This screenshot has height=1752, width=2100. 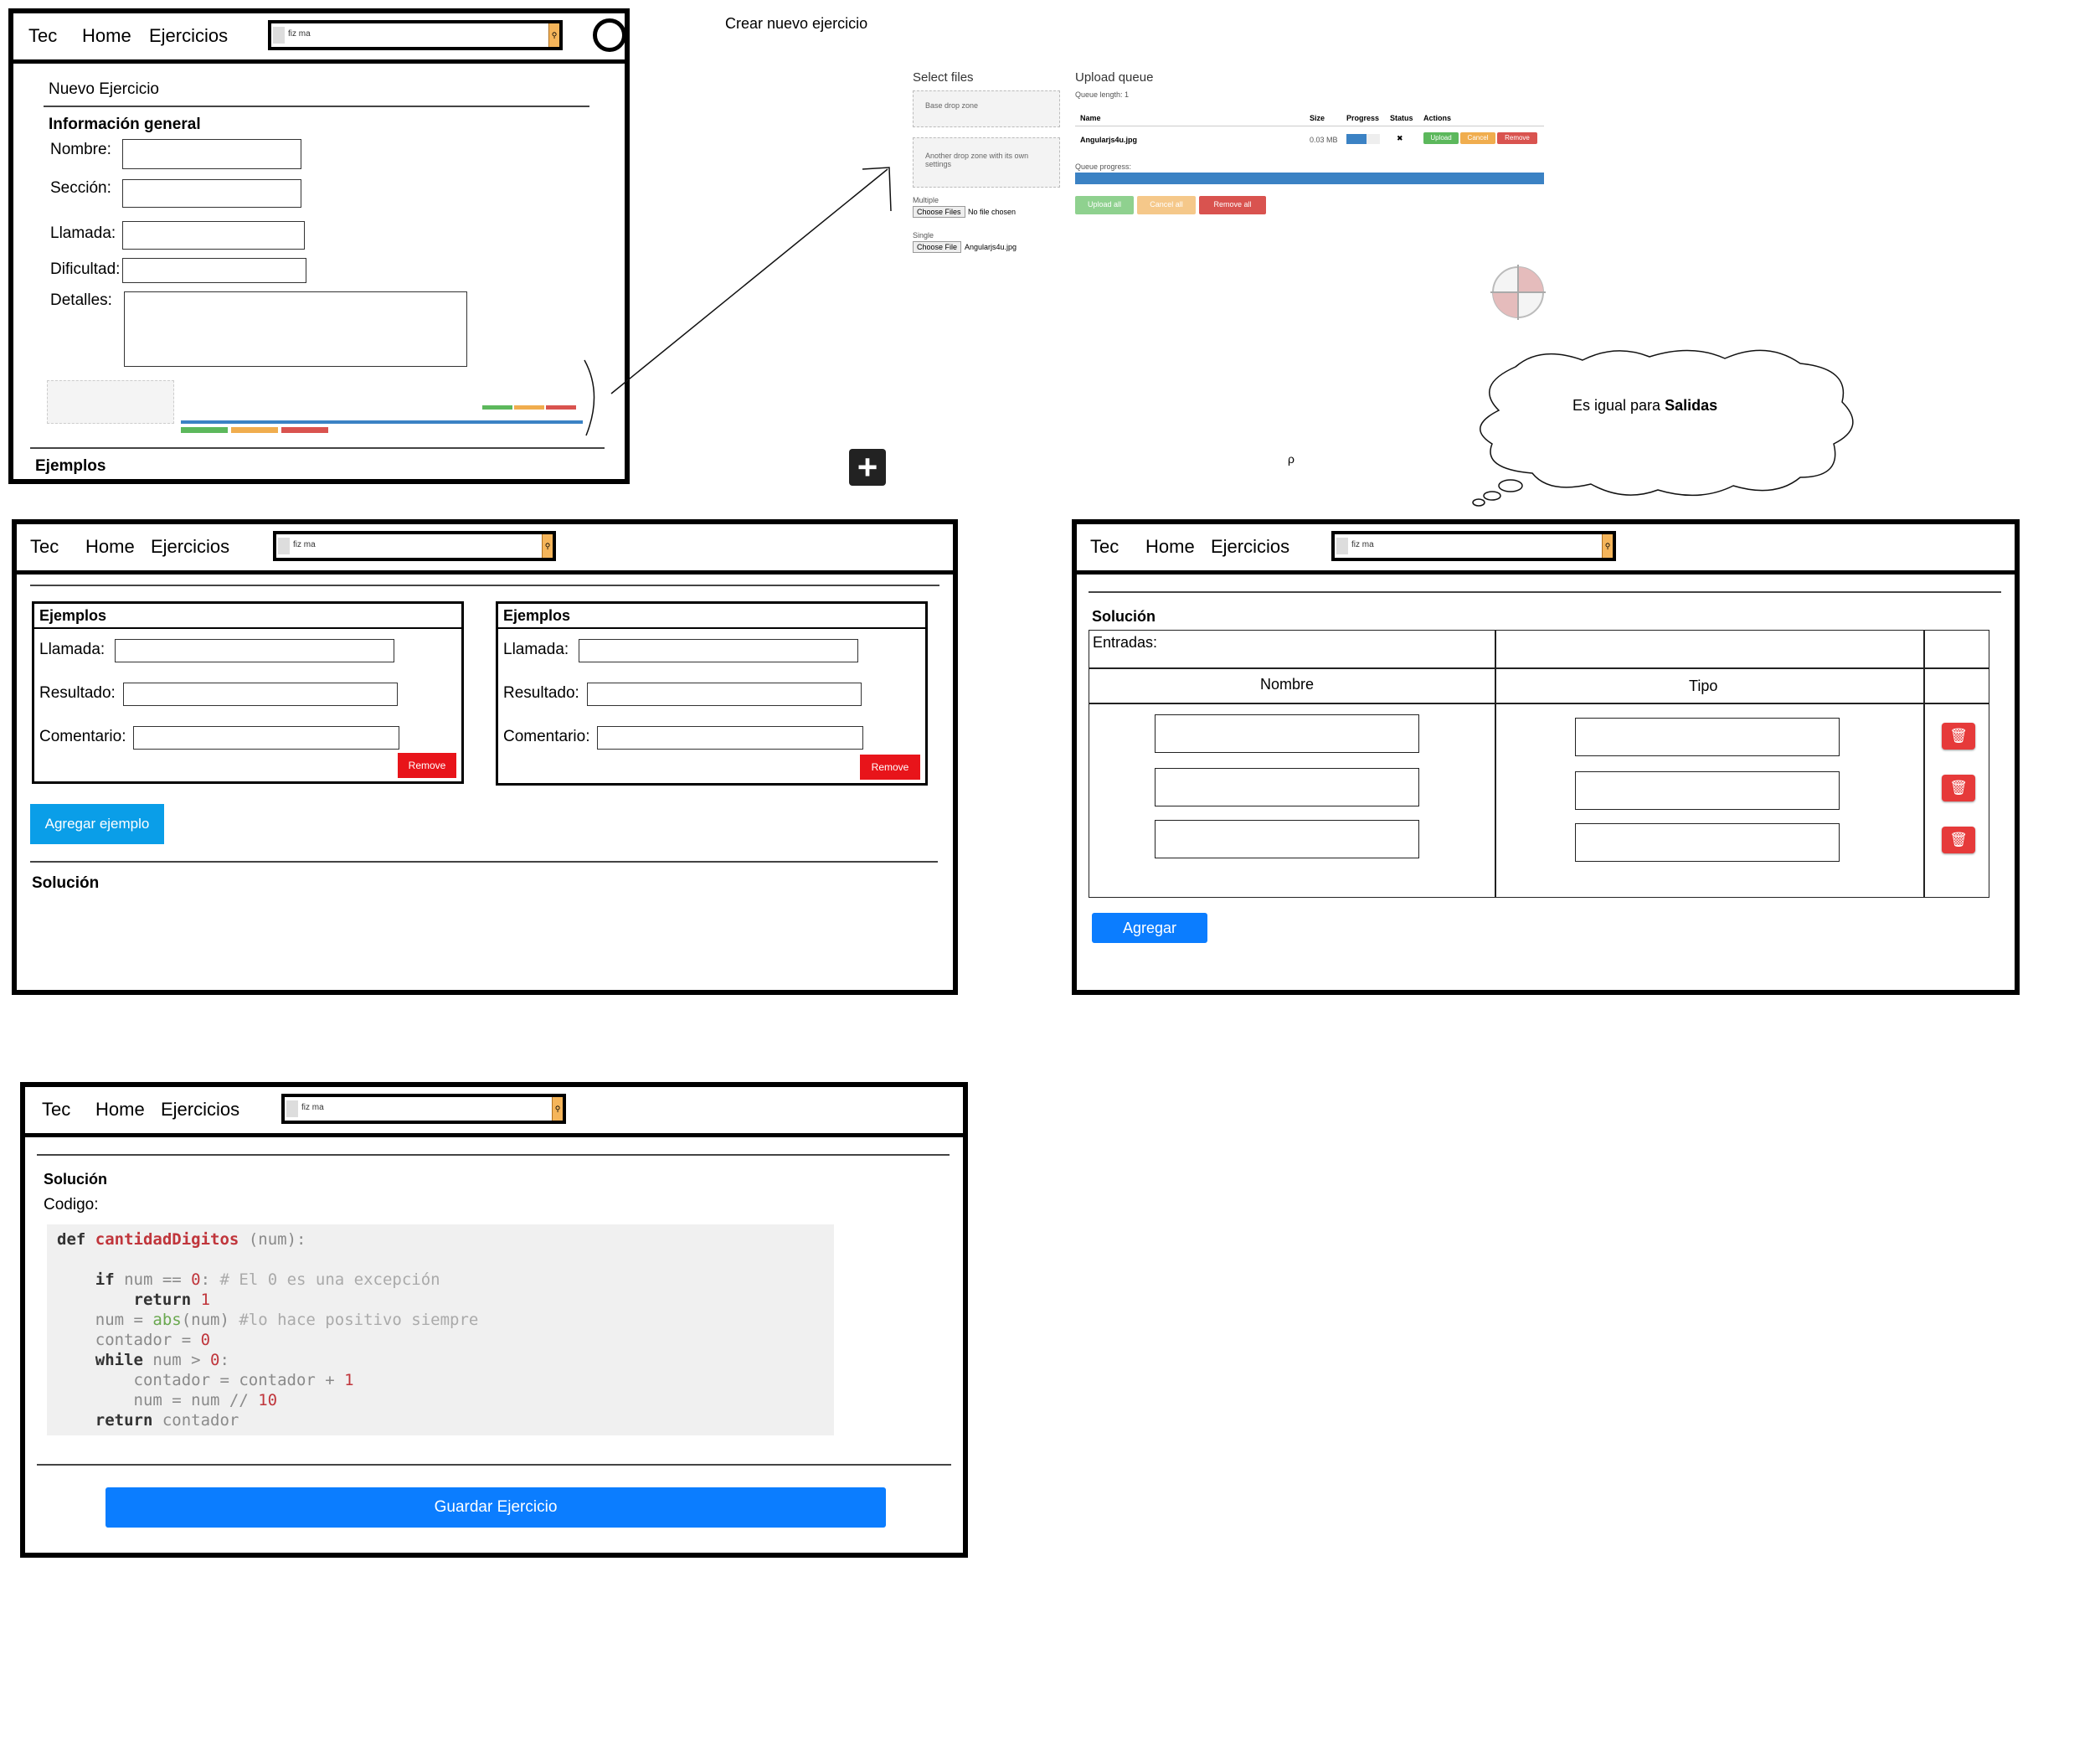 What do you see at coordinates (212, 193) in the screenshot?
I see `seccion-field` at bounding box center [212, 193].